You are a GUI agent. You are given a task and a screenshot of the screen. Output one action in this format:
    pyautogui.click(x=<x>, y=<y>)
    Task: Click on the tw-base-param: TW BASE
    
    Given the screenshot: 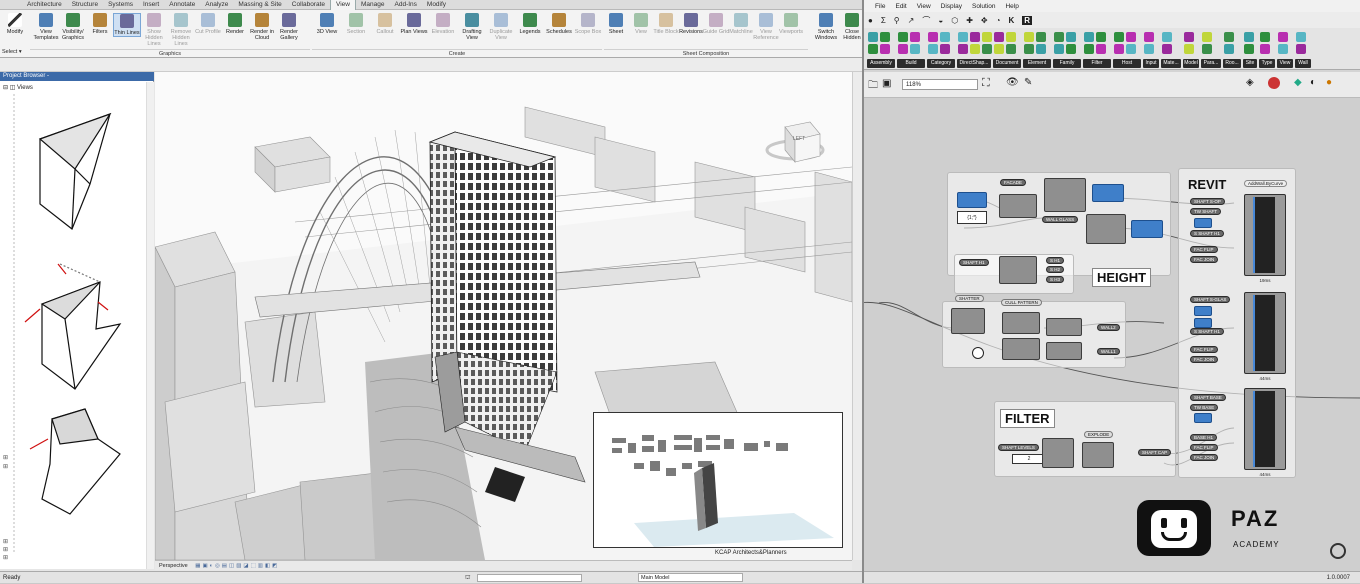 What is the action you would take?
    pyautogui.click(x=1204, y=407)
    